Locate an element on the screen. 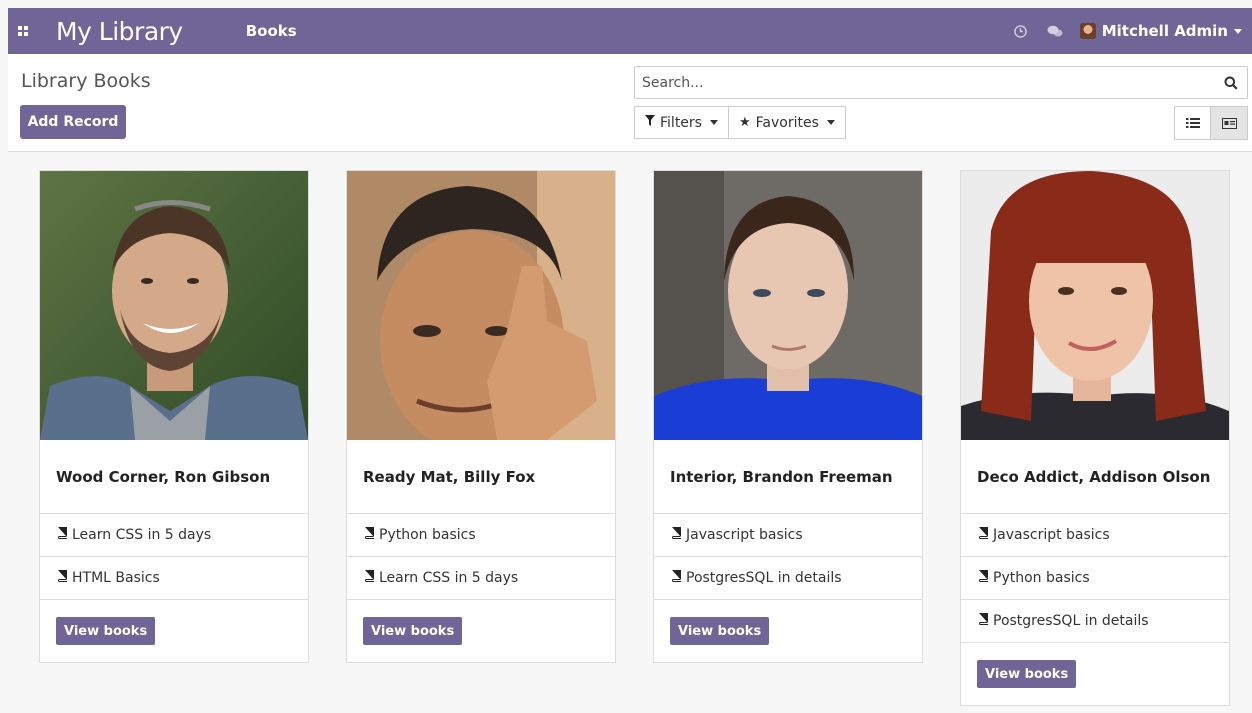  activity-clock-icon is located at coordinates (1021, 31).